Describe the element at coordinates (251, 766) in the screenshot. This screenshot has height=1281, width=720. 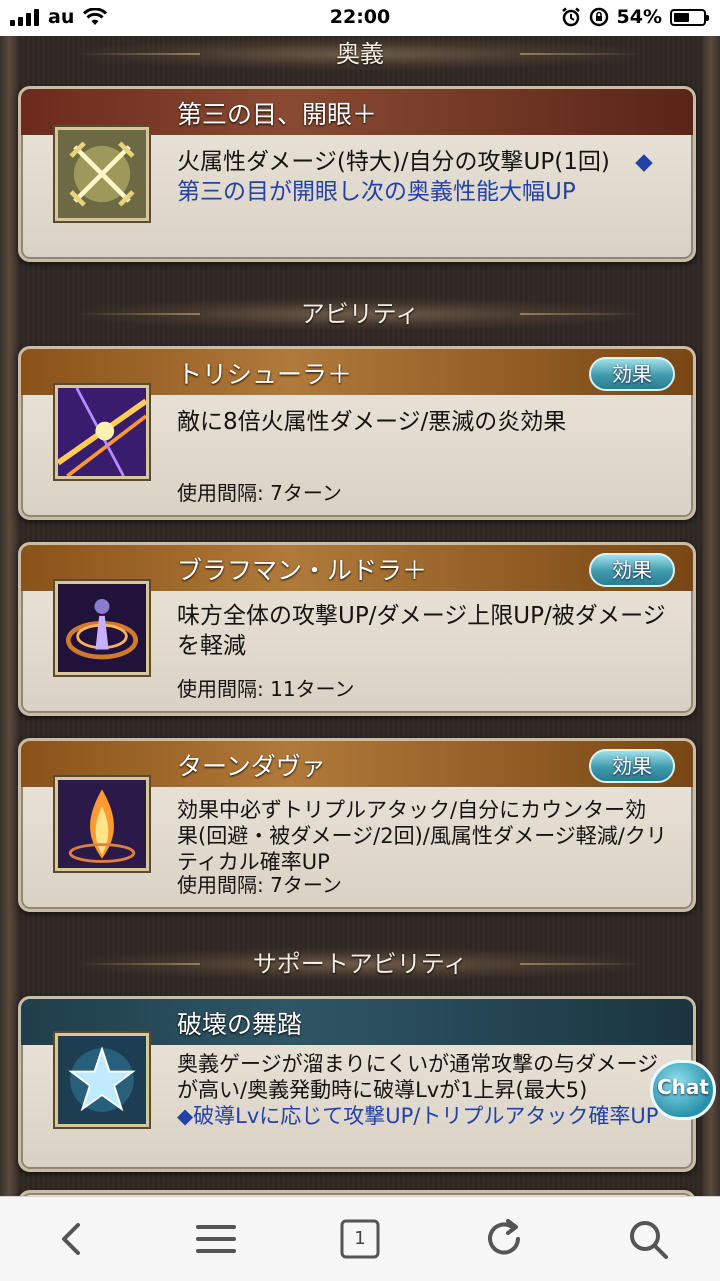
I see `ability-name: ターンダヴァ` at that location.